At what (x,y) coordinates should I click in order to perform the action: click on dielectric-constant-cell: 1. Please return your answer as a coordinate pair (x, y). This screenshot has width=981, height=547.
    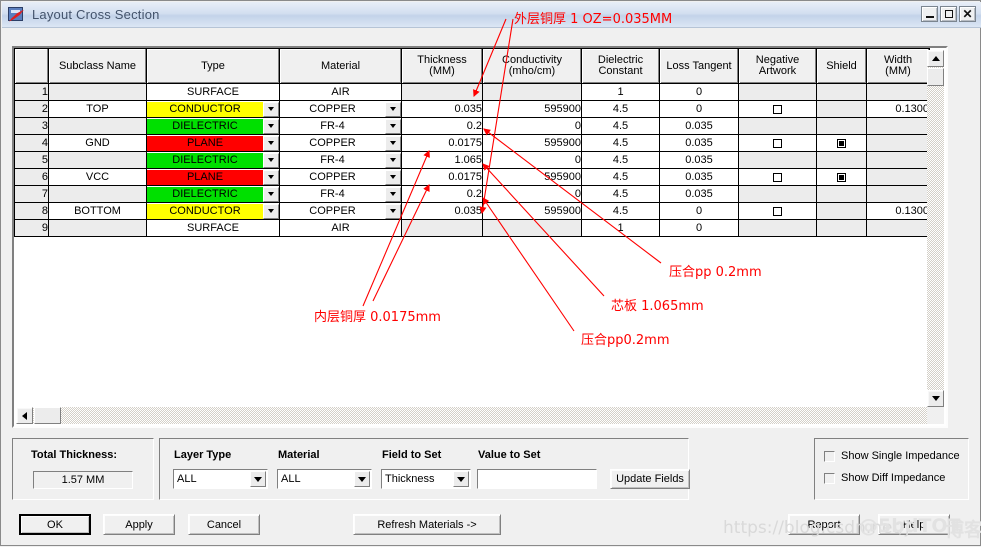
    Looking at the image, I should click on (620, 228).